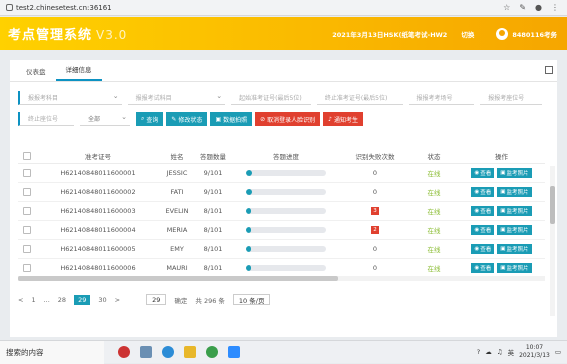  What do you see at coordinates (150, 119) in the screenshot?
I see `search-button: ⌕ 查询` at bounding box center [150, 119].